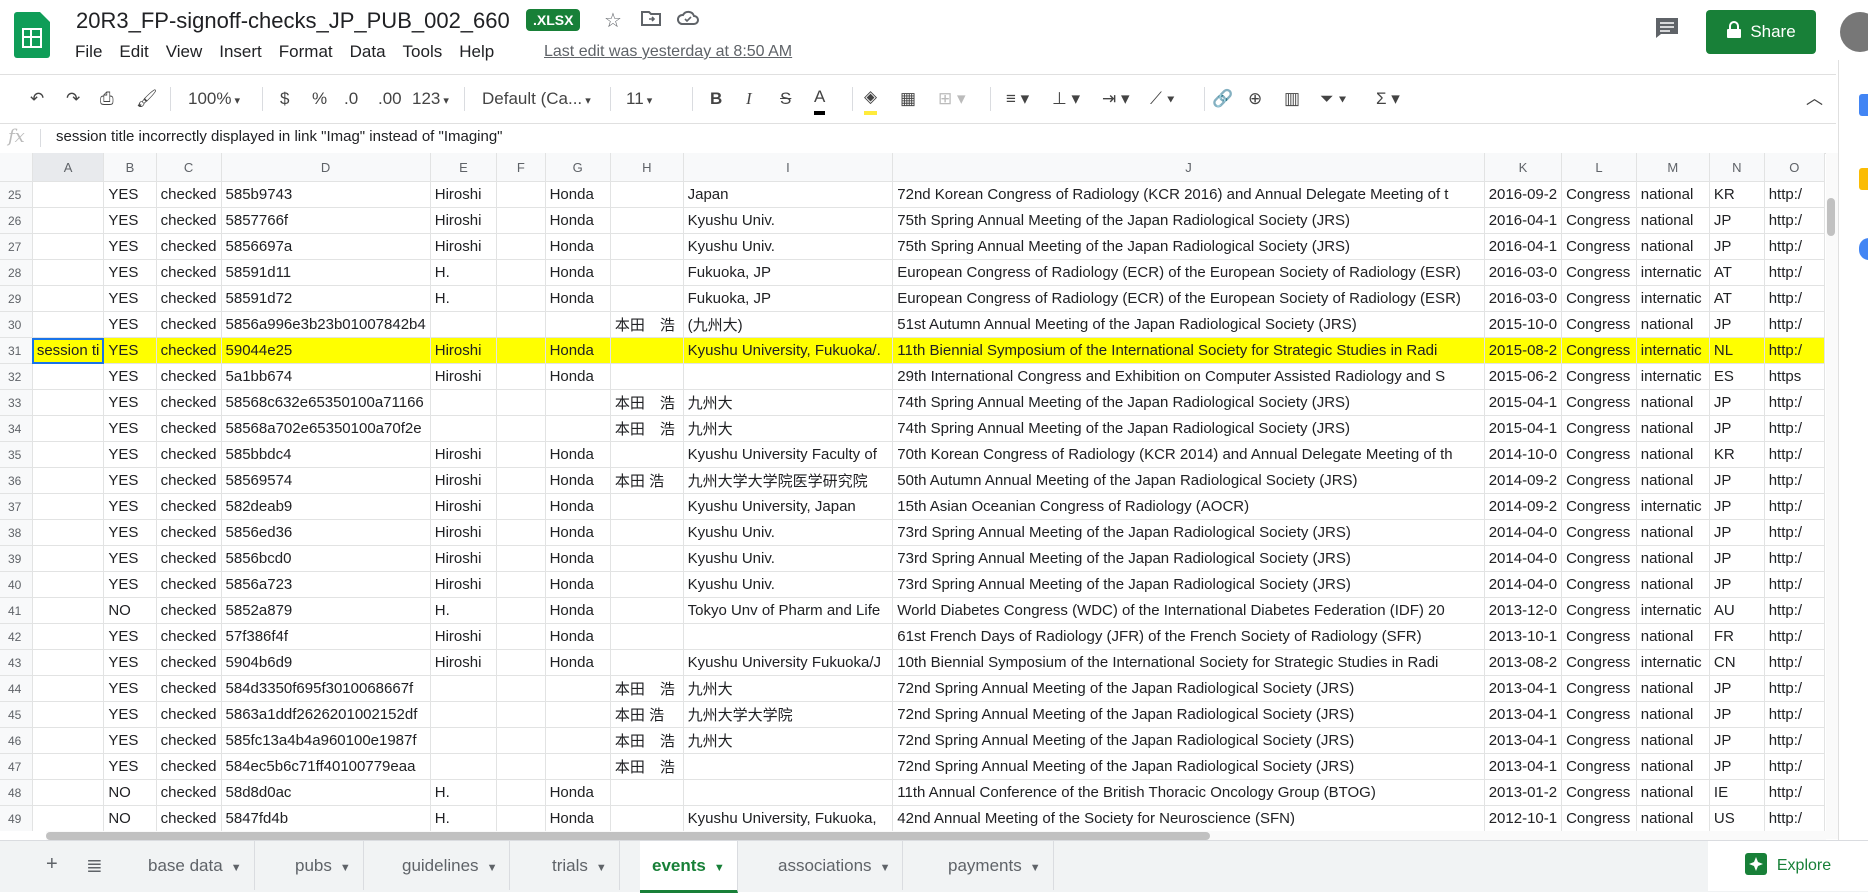 The image size is (1868, 893). Describe the element at coordinates (326, 818) in the screenshot. I see `cell: 5847fd4b` at that location.